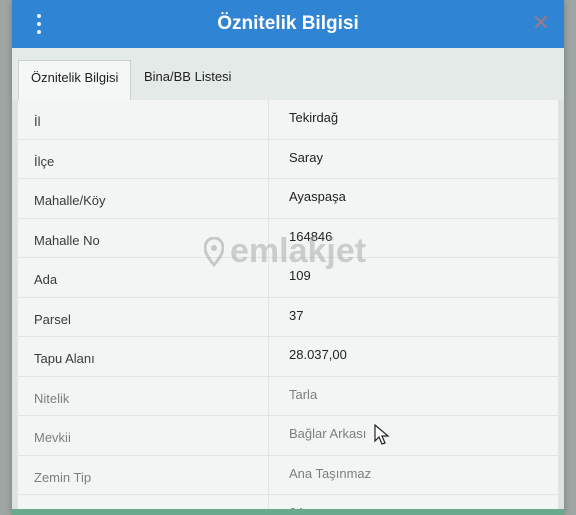 The width and height of the screenshot is (576, 515). I want to click on table-row: Nitelik Tarla, so click(288, 396).